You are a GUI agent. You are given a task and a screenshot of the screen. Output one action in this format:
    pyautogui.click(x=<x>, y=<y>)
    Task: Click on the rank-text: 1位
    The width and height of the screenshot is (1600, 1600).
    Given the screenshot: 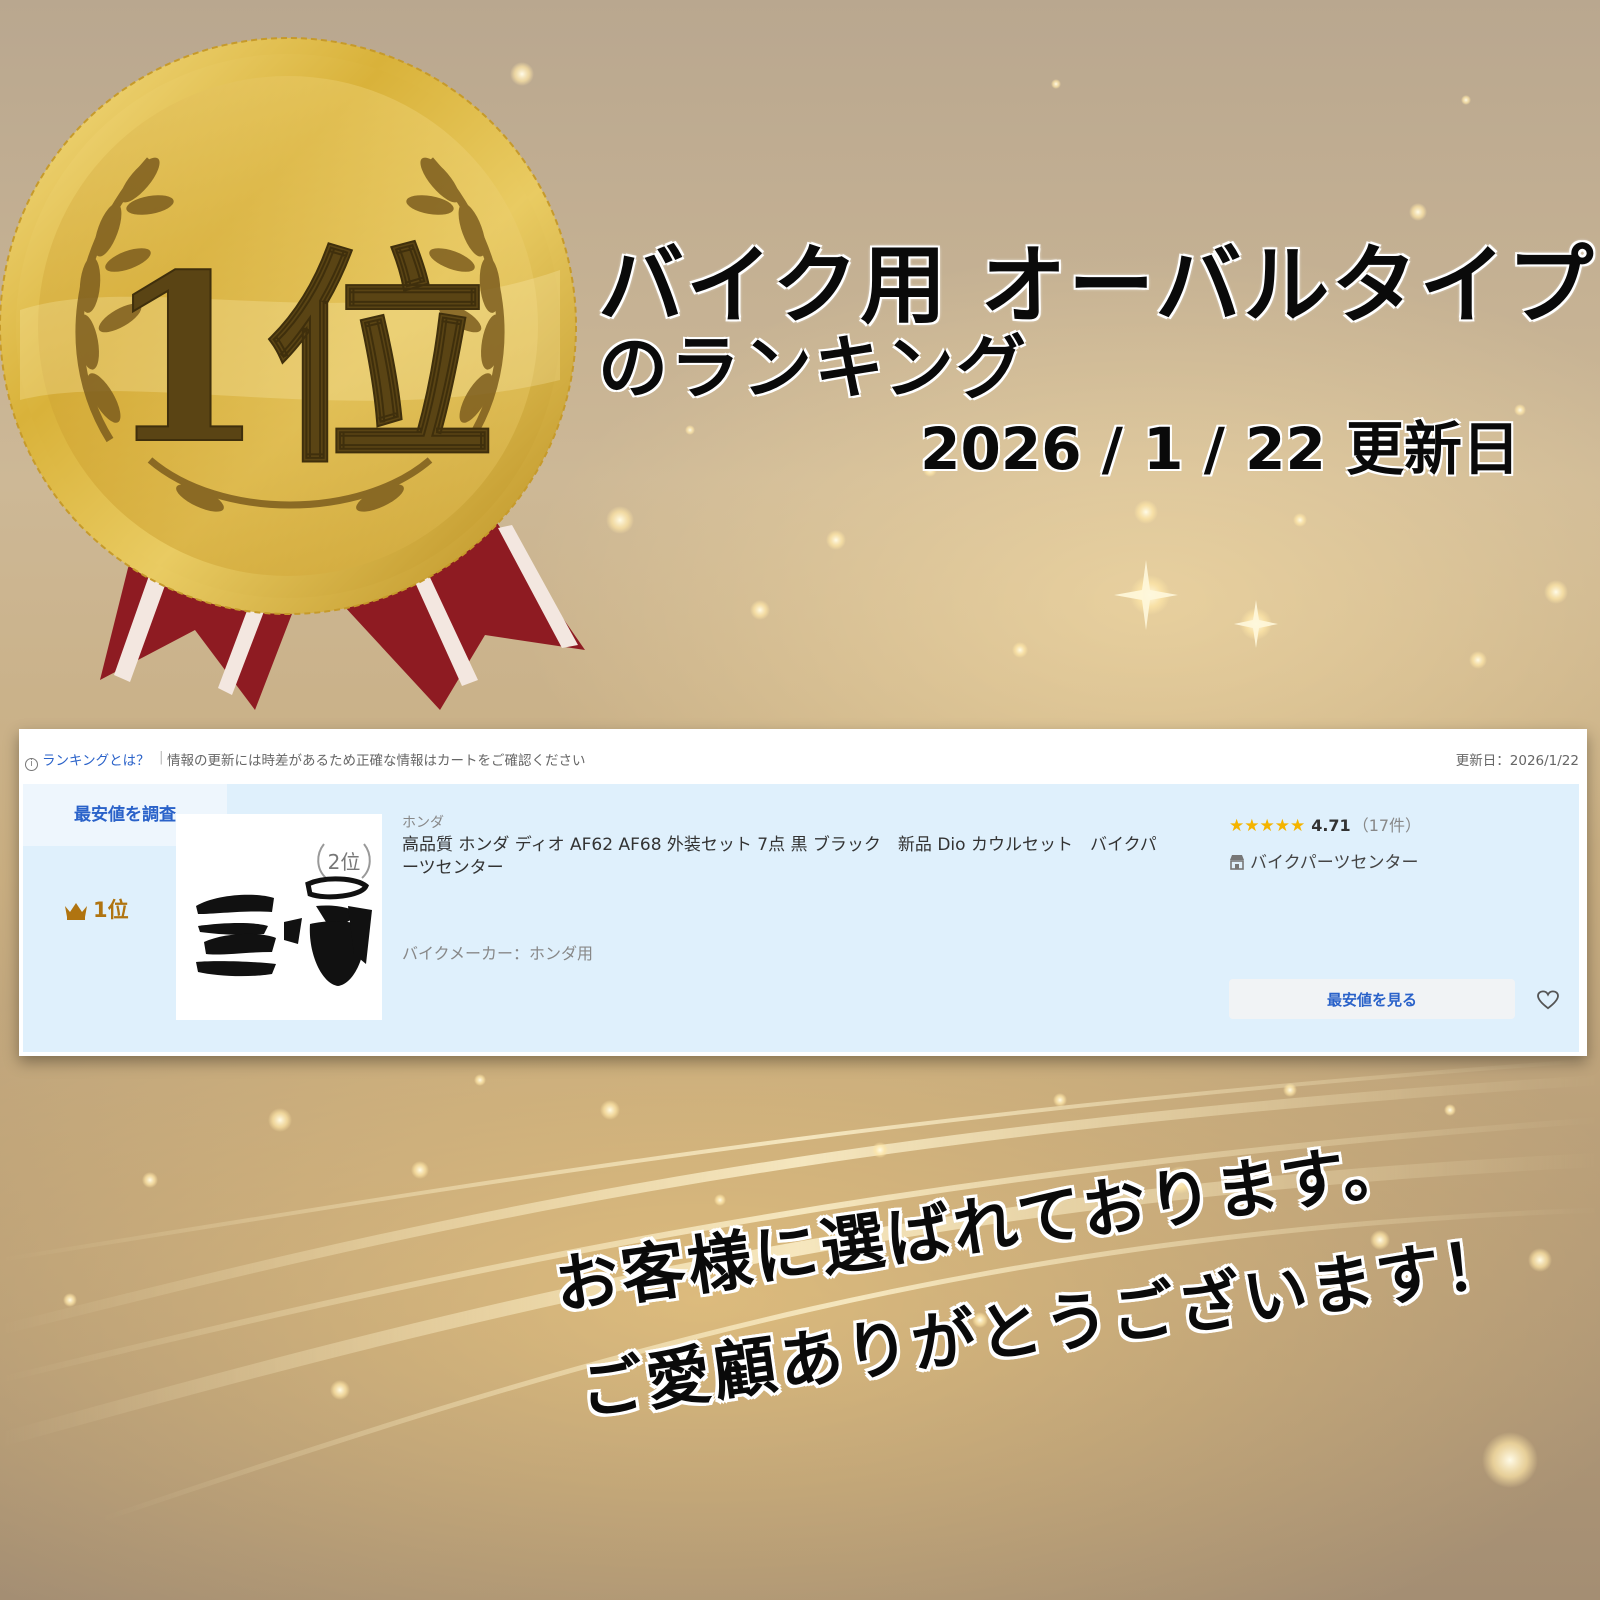 What is the action you would take?
    pyautogui.click(x=111, y=910)
    